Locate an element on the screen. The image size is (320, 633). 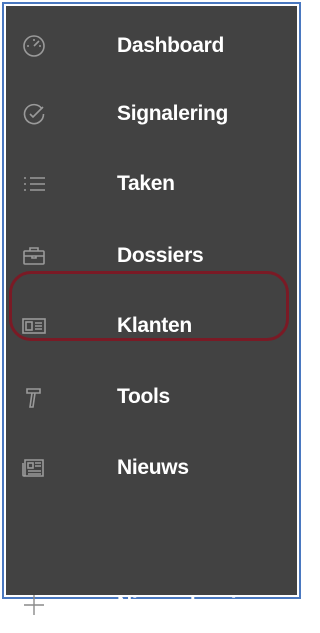
task-list-icon is located at coordinates (34, 184).